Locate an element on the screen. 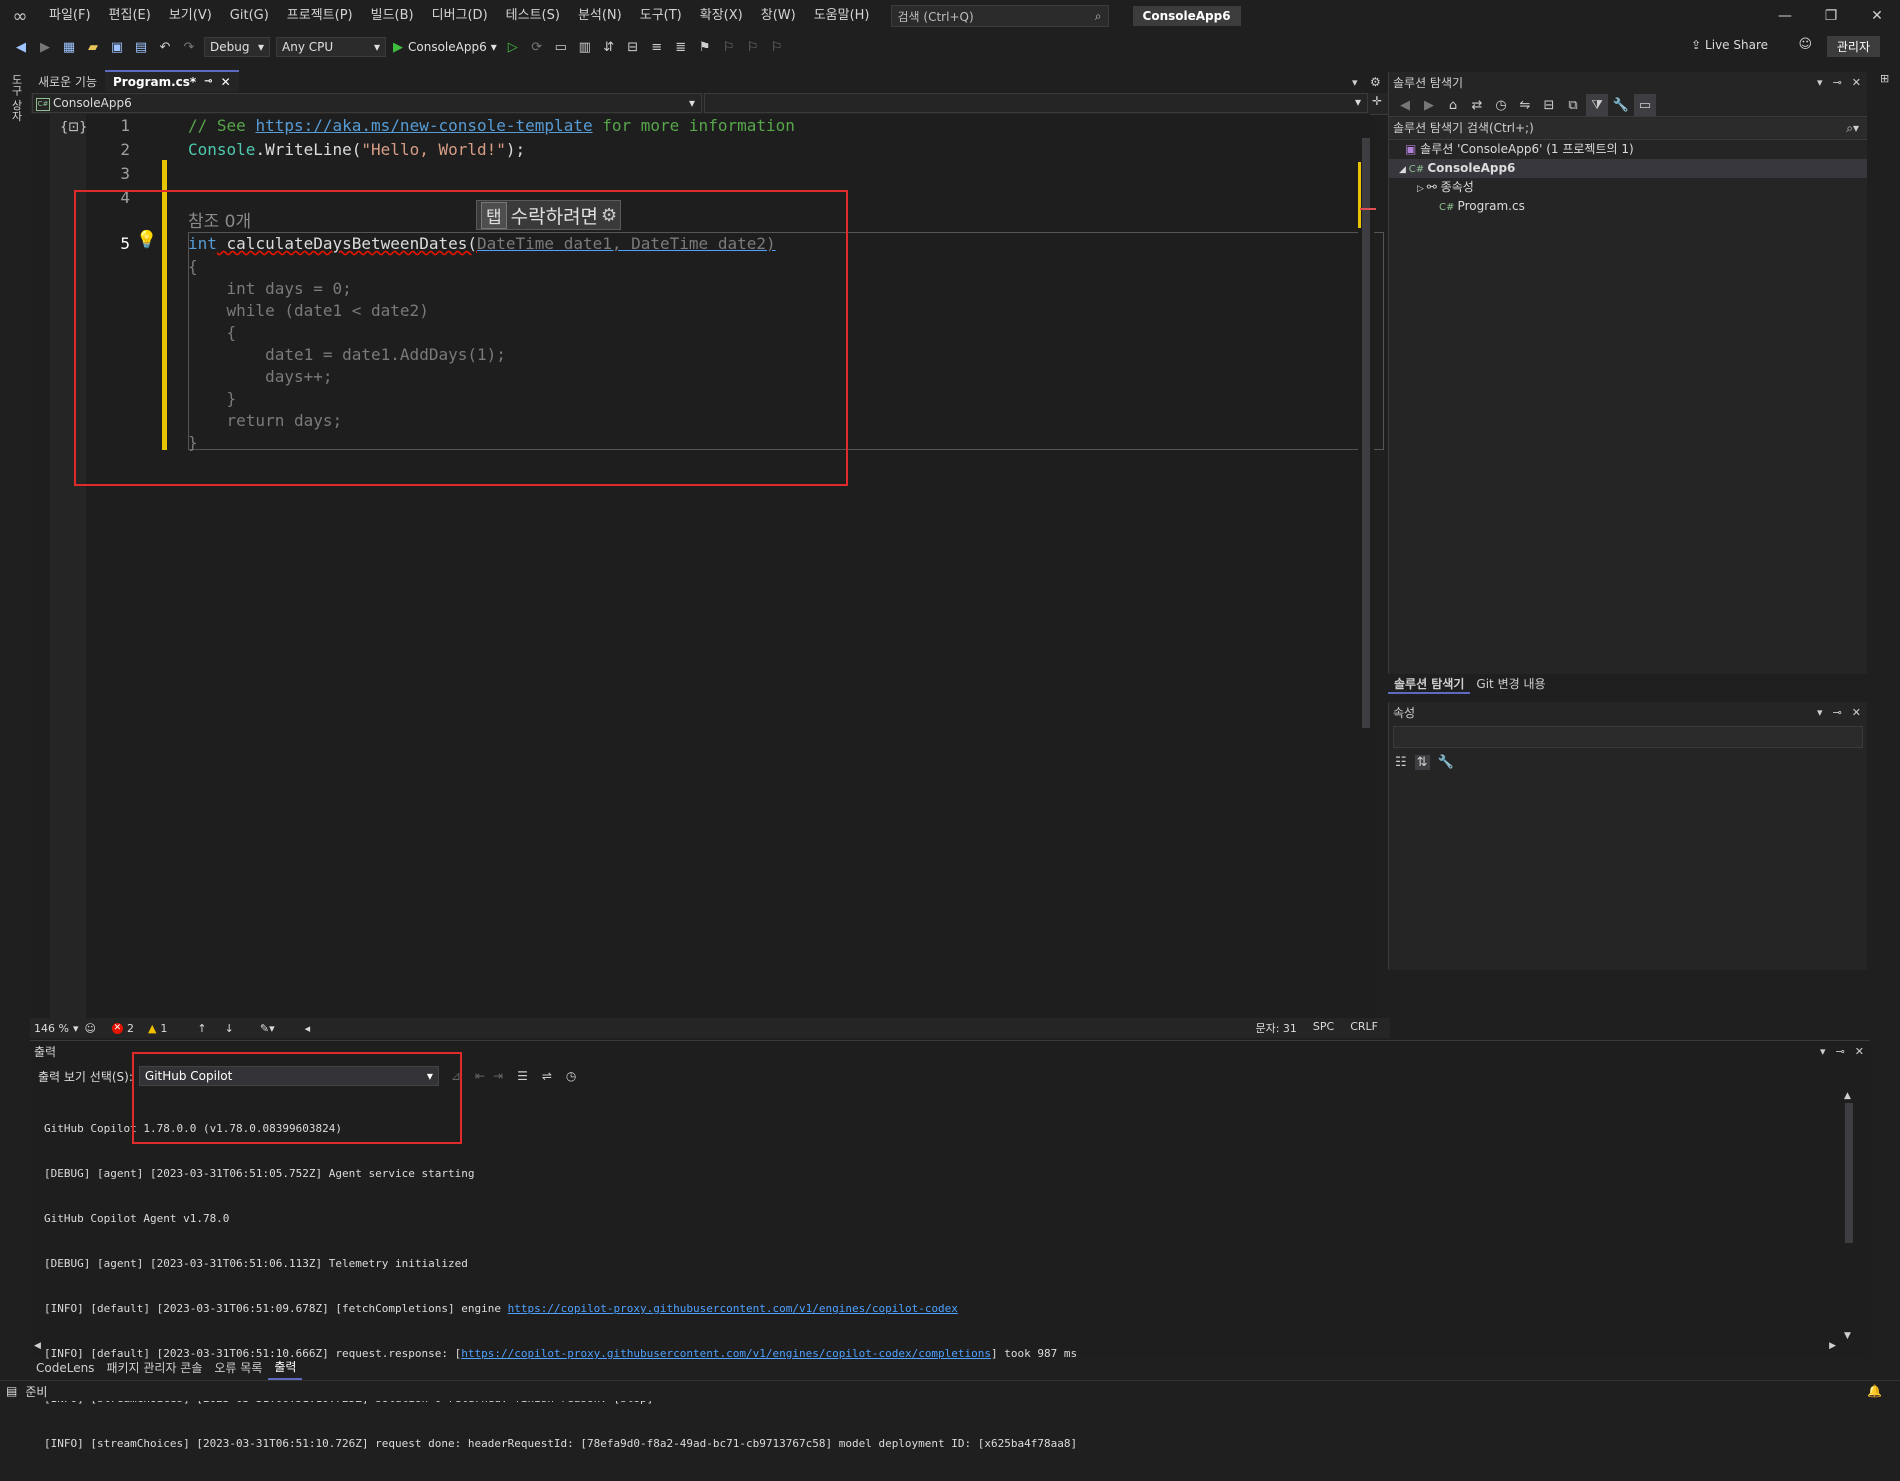 The height and width of the screenshot is (1481, 1900). zoom-level: 146 % is located at coordinates (51, 1028).